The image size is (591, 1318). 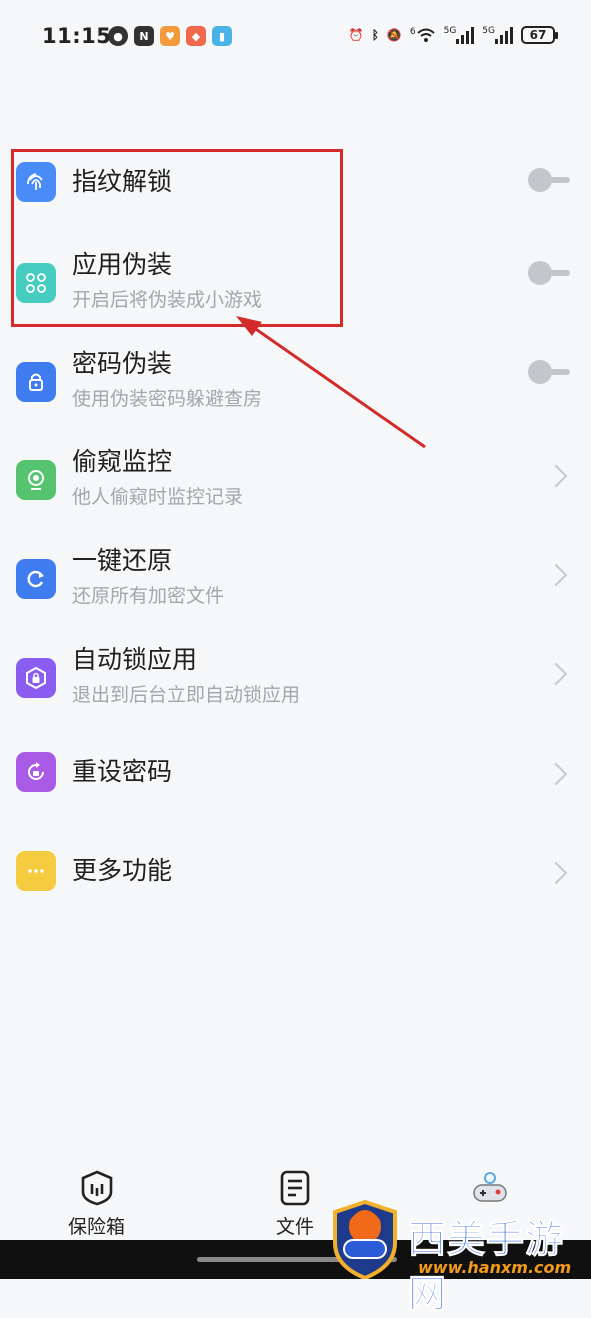 I want to click on nav-files-label: 文件, so click(x=295, y=1227).